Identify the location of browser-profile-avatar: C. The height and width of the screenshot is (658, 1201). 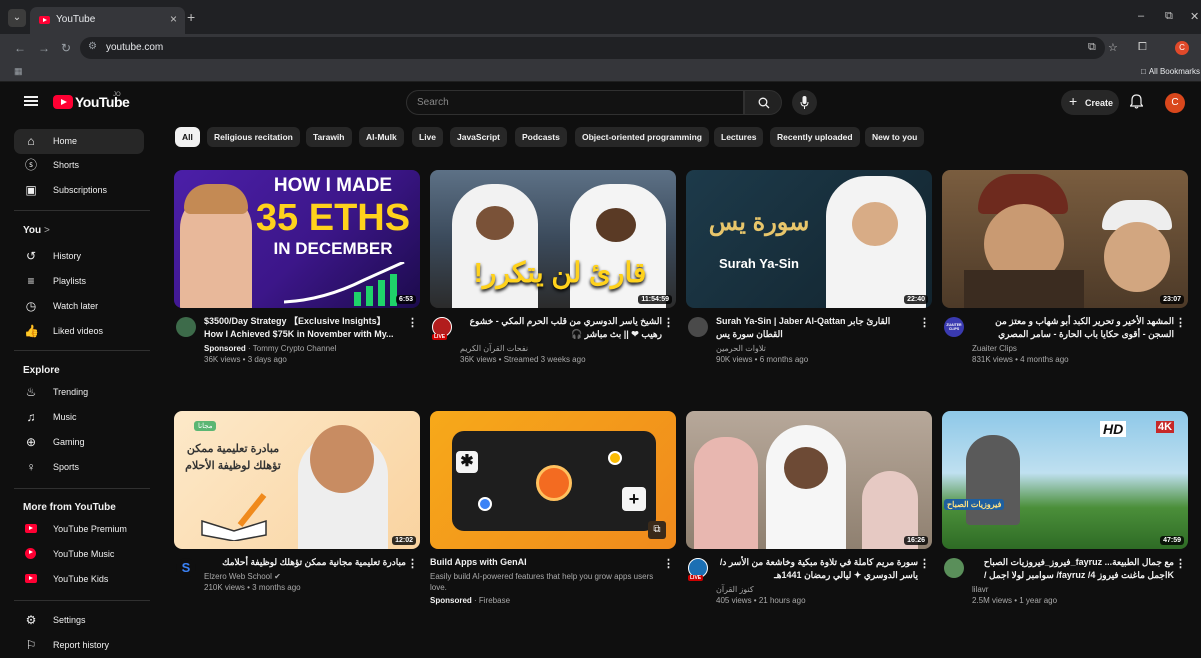
(1182, 48).